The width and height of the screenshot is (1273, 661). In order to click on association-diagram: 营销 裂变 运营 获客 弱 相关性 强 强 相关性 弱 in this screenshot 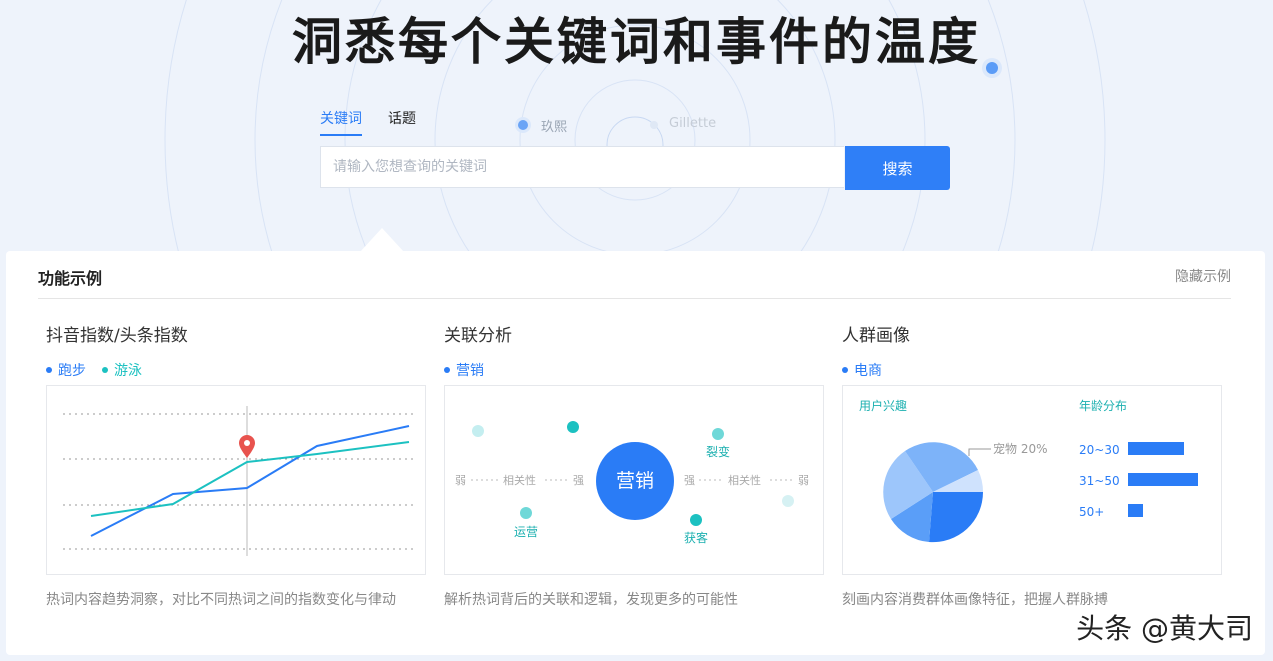, I will do `click(632, 483)`.